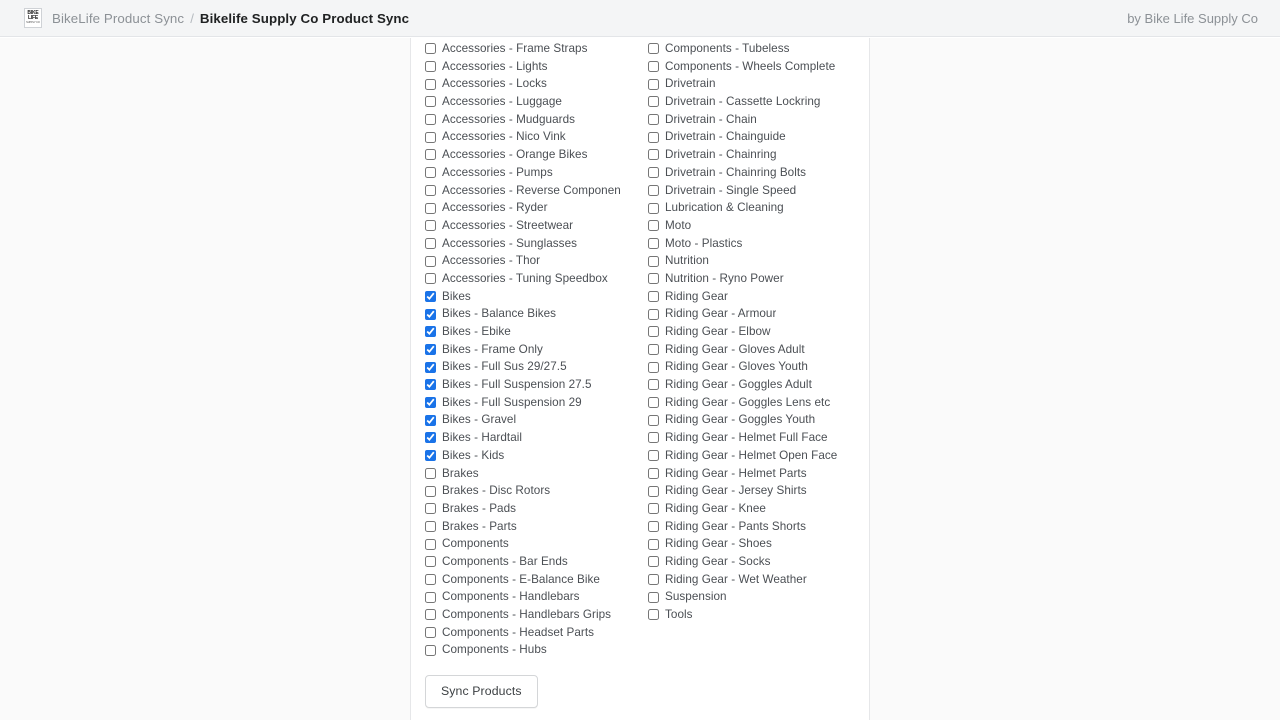 The width and height of the screenshot is (1280, 720). Describe the element at coordinates (525, 120) in the screenshot. I see `collection-checkbox-row: Accessories - Mudguards` at that location.